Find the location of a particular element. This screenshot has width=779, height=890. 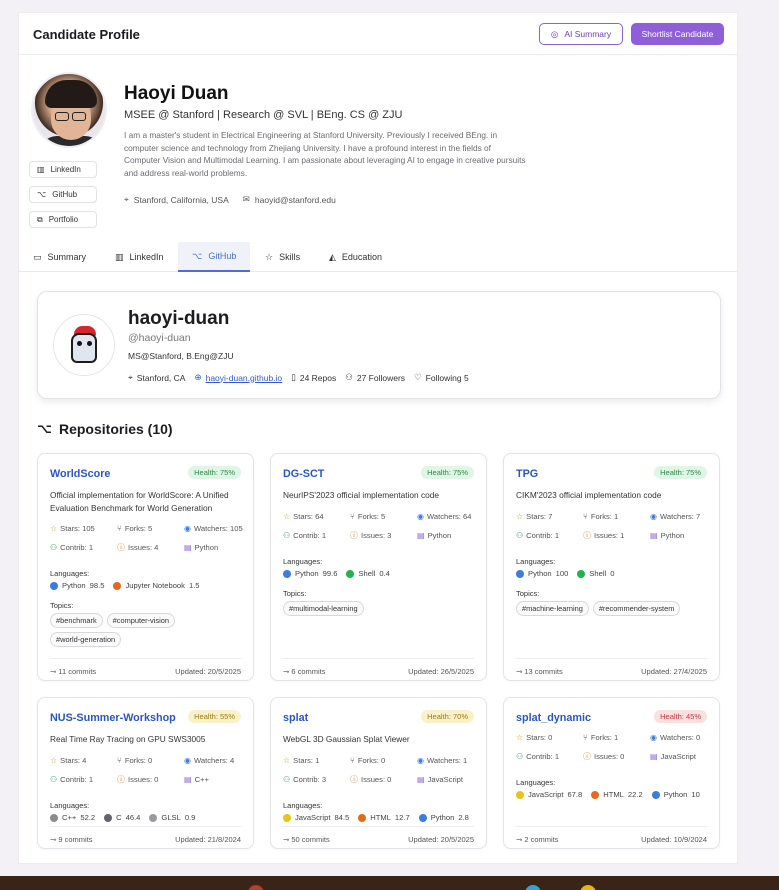

watchers-text: Watchers: 105 is located at coordinates (218, 528).